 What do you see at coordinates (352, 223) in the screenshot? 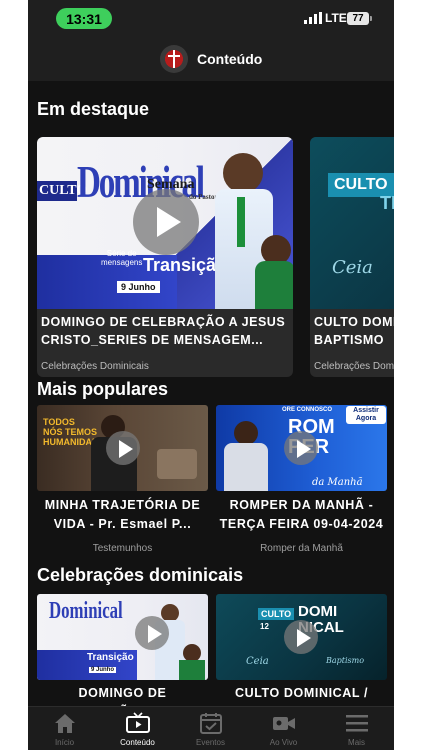
I see `video-thumbnail: CULTO TI Ceia` at bounding box center [352, 223].